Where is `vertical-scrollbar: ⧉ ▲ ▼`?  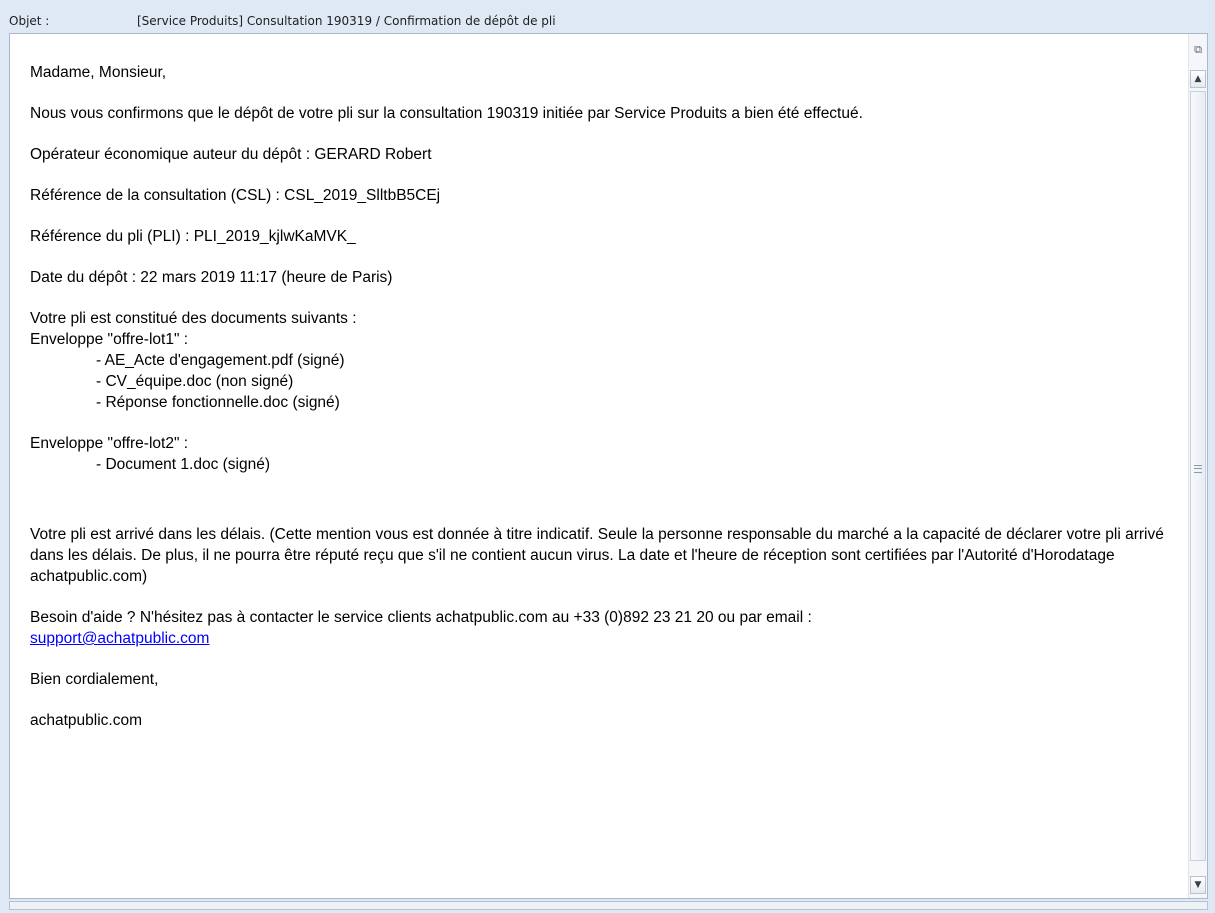 vertical-scrollbar: ⧉ ▲ ▼ is located at coordinates (1197, 466).